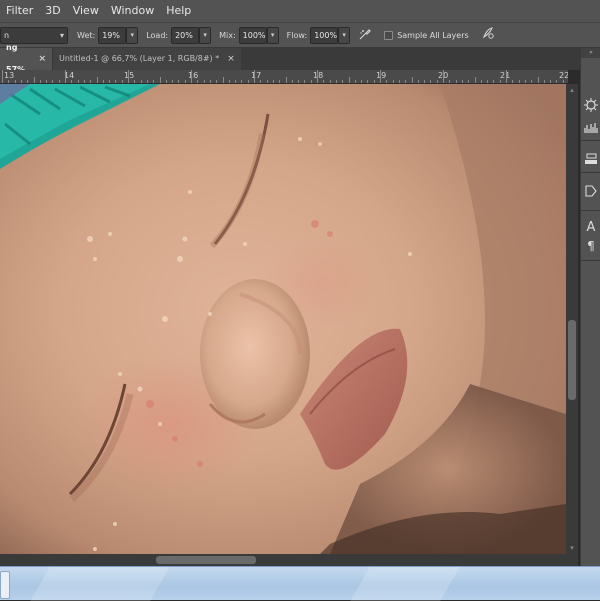  Describe the element at coordinates (206, 560) in the screenshot. I see `horizontal-scroll-thumb` at that location.